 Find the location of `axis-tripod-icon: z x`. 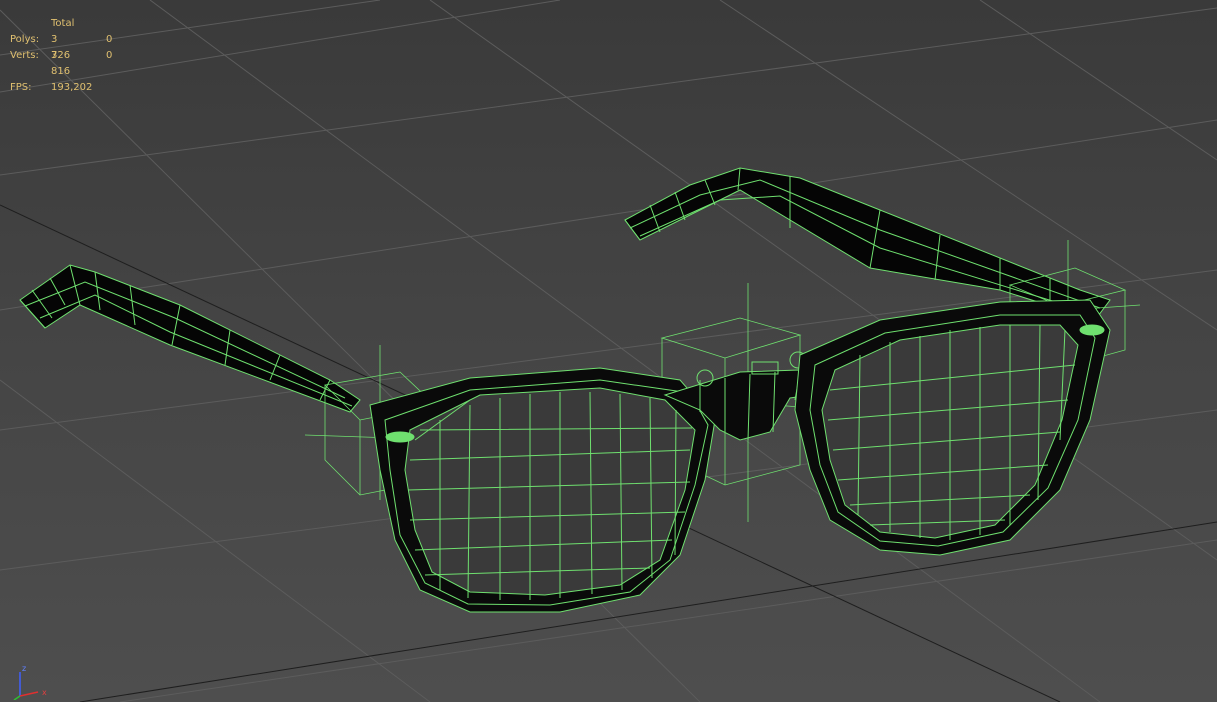

axis-tripod-icon: z x is located at coordinates (30, 682).